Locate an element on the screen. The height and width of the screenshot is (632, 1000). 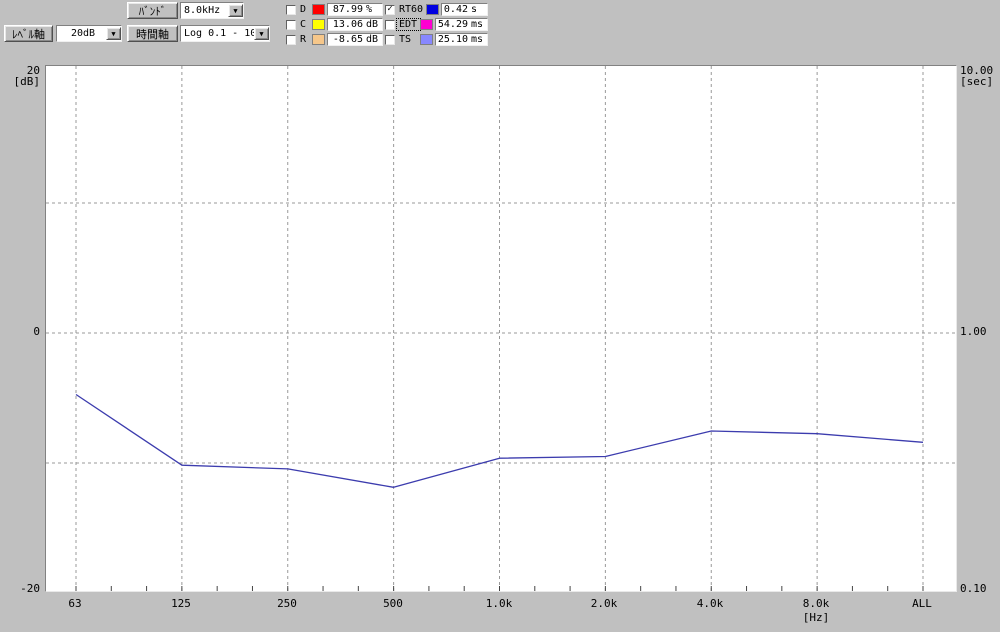
rt60-value-field: 0.42 s is located at coordinates (464, 9).